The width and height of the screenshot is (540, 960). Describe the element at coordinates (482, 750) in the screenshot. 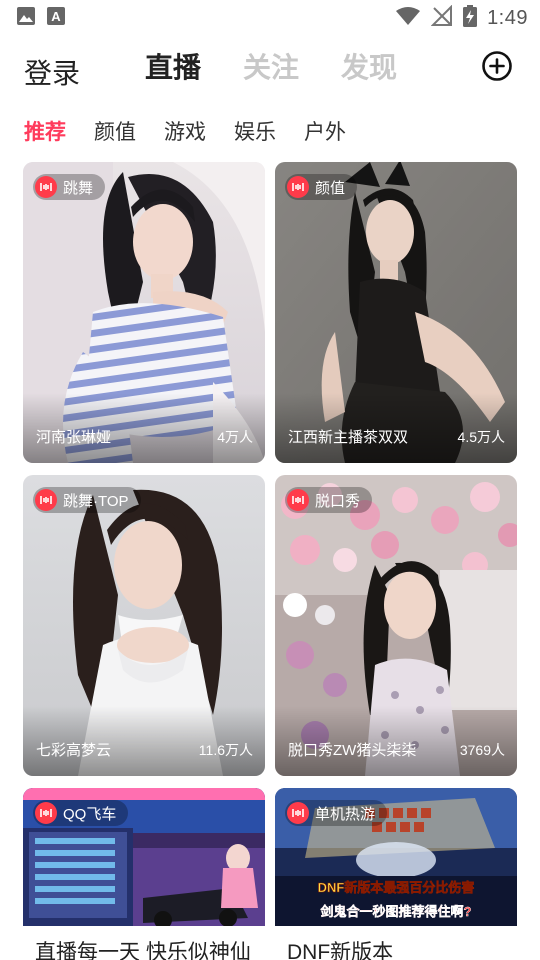

I see `viewer-count: 3769人` at that location.